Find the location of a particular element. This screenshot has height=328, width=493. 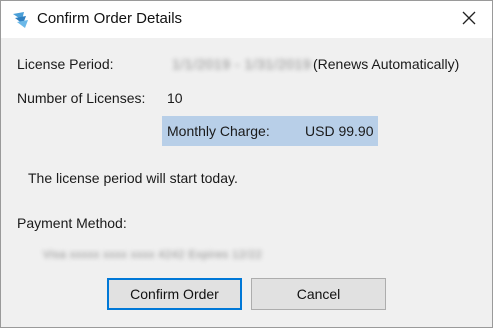

number-of-licenses-value: 10 is located at coordinates (175, 98).